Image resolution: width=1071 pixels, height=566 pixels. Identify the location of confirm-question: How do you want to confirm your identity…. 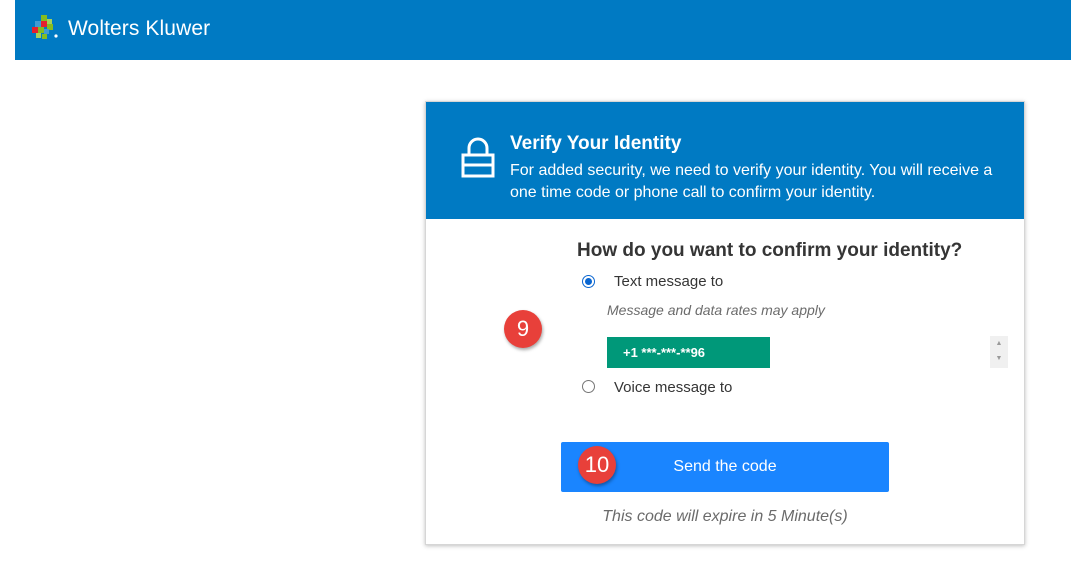
(770, 250).